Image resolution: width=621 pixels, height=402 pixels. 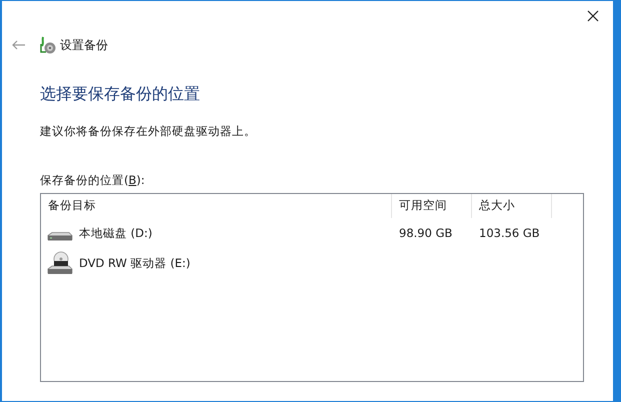 What do you see at coordinates (60, 263) in the screenshot?
I see `dvd-drive-icon` at bounding box center [60, 263].